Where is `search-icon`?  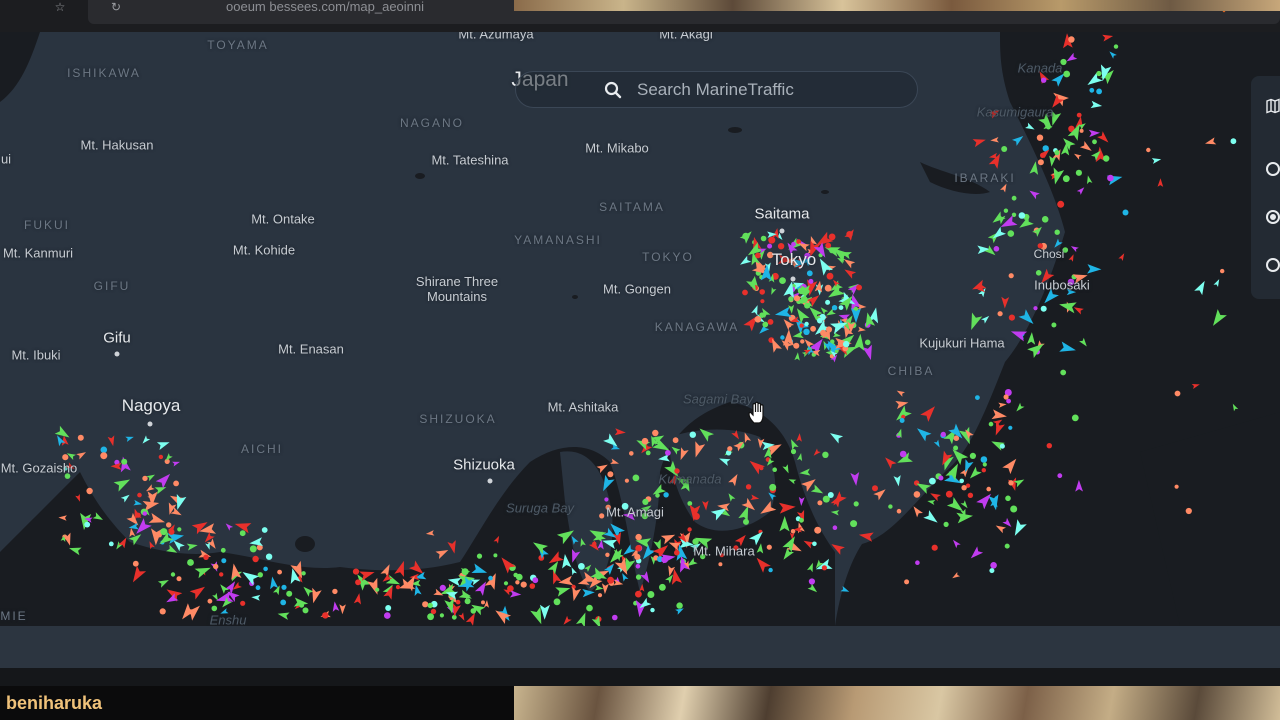
search-icon is located at coordinates (613, 90).